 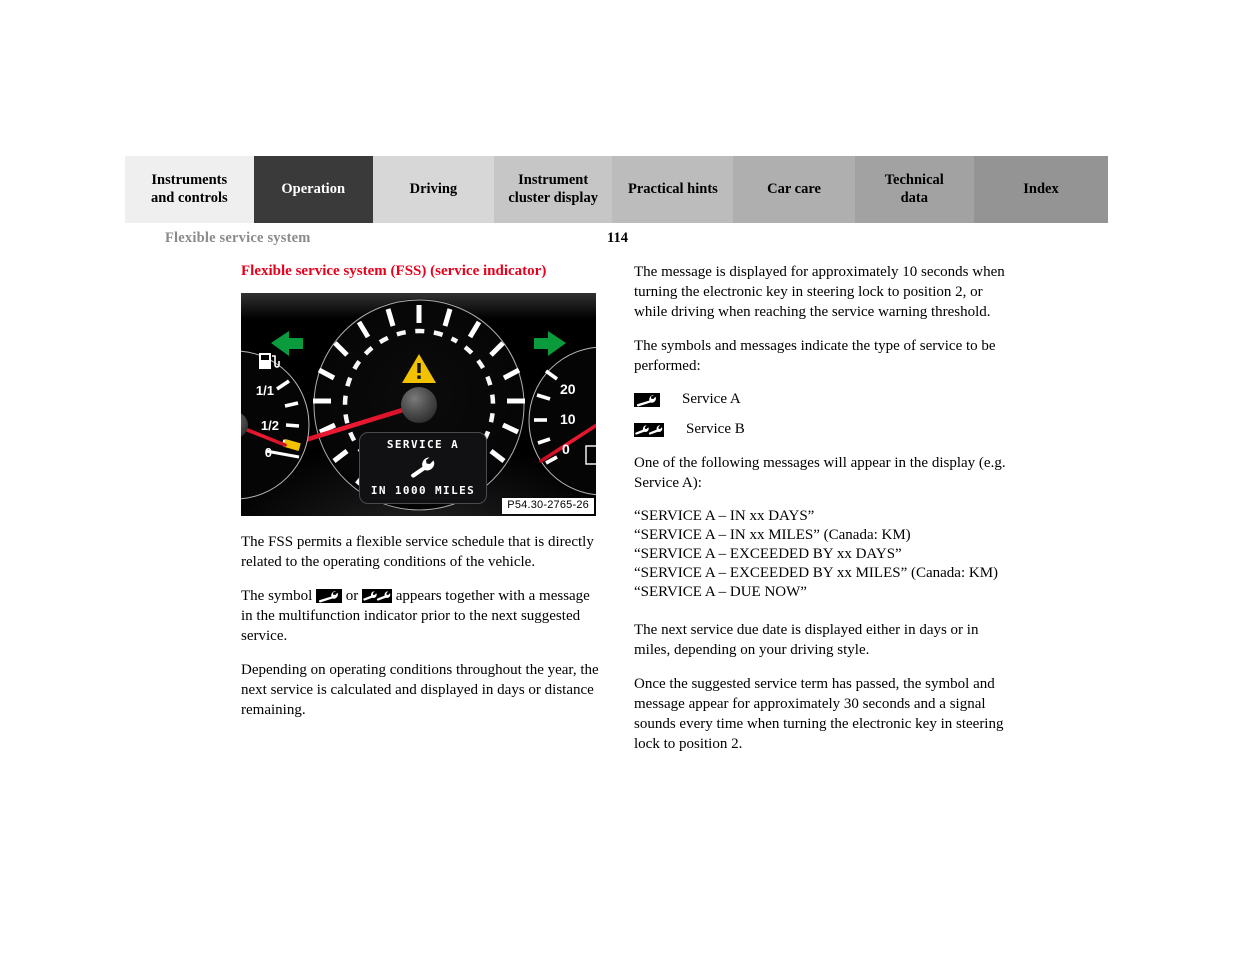 I want to click on tab-practical-hints: Practical hints, so click(x=673, y=189).